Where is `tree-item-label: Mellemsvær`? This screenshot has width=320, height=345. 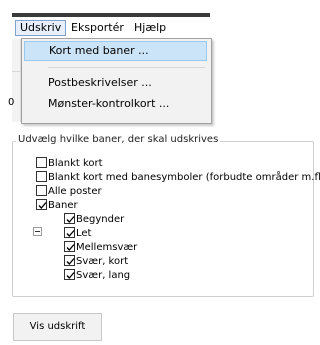 tree-item-label: Mellemsvær is located at coordinates (107, 247).